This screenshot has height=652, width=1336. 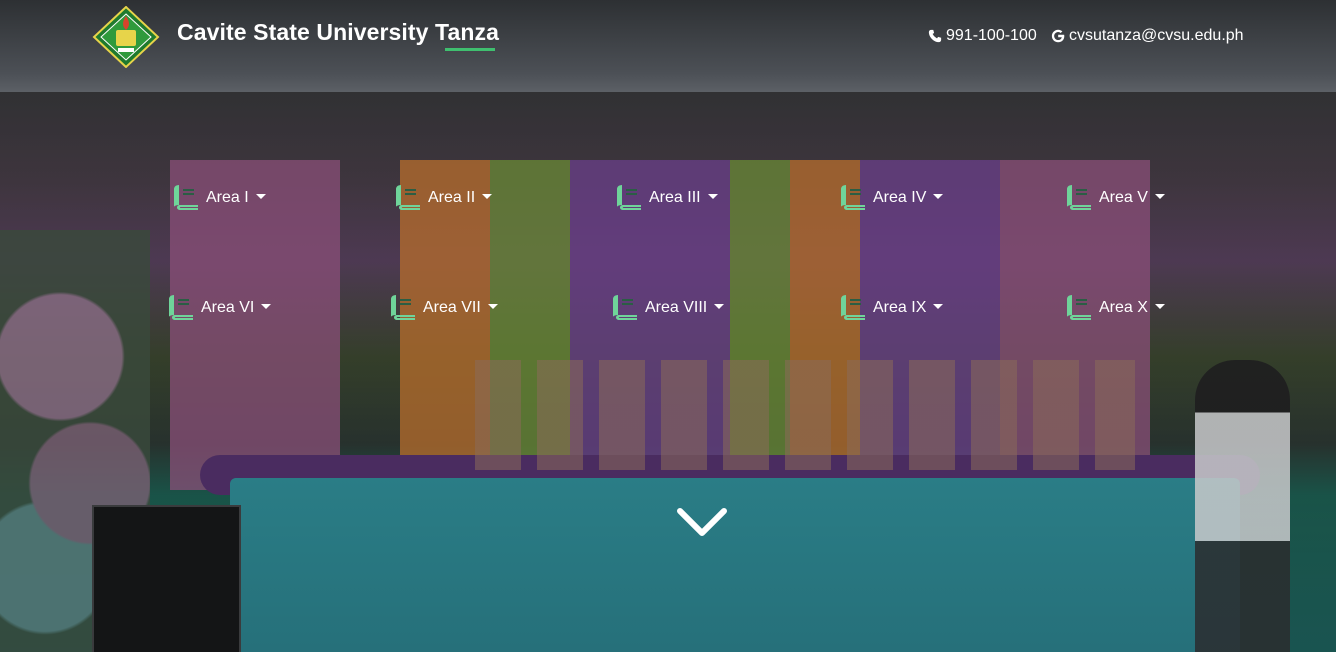 I want to click on area-1-label: Area I, so click(x=227, y=197).